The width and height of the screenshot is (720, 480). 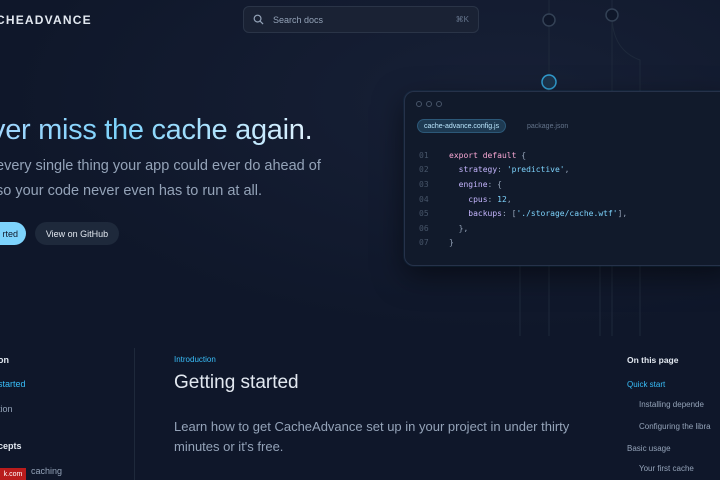 I want to click on tab-package-json: package.json, so click(x=547, y=126).